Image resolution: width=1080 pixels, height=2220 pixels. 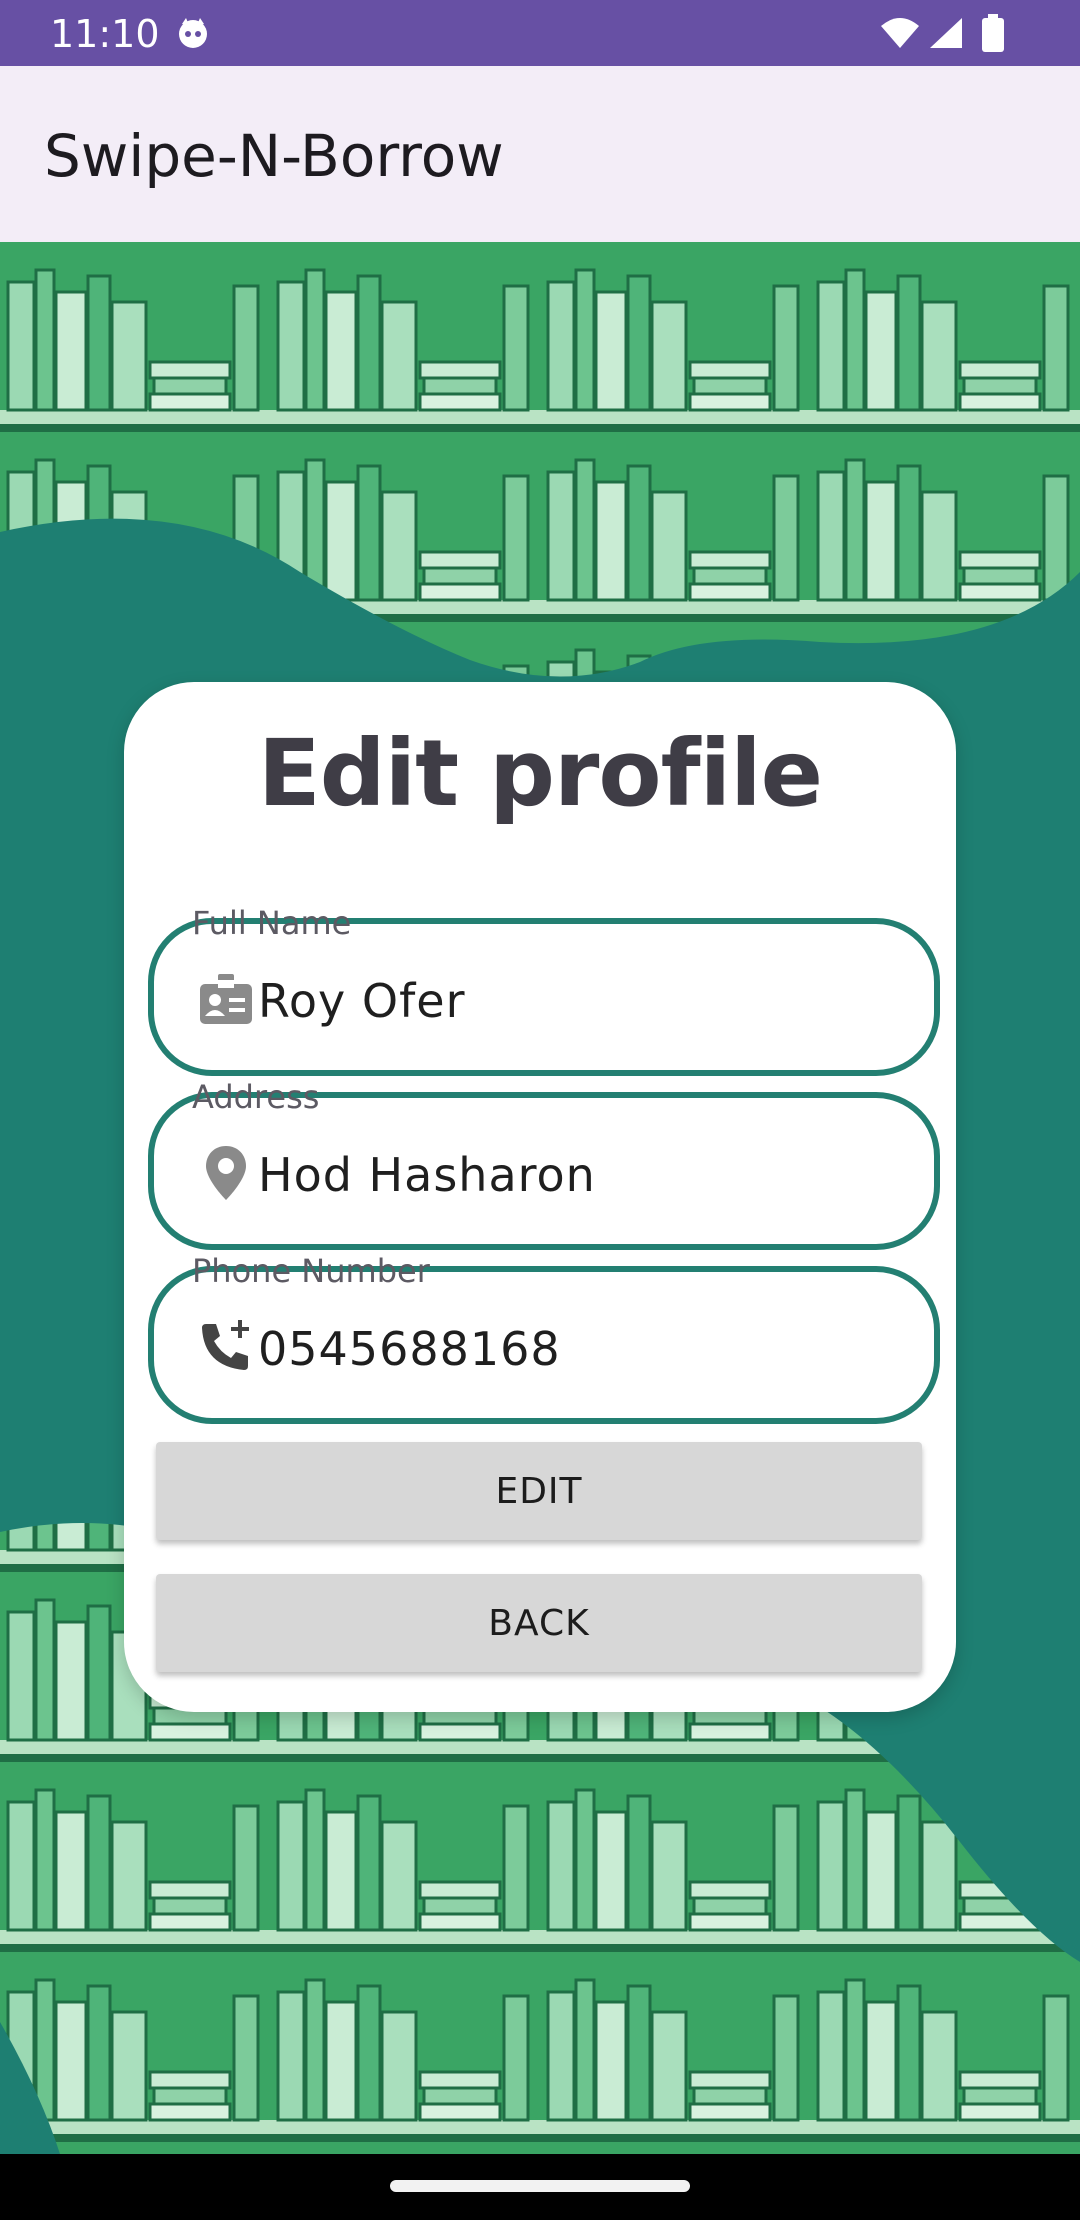 I want to click on home-gesture-handle, so click(x=540, y=2186).